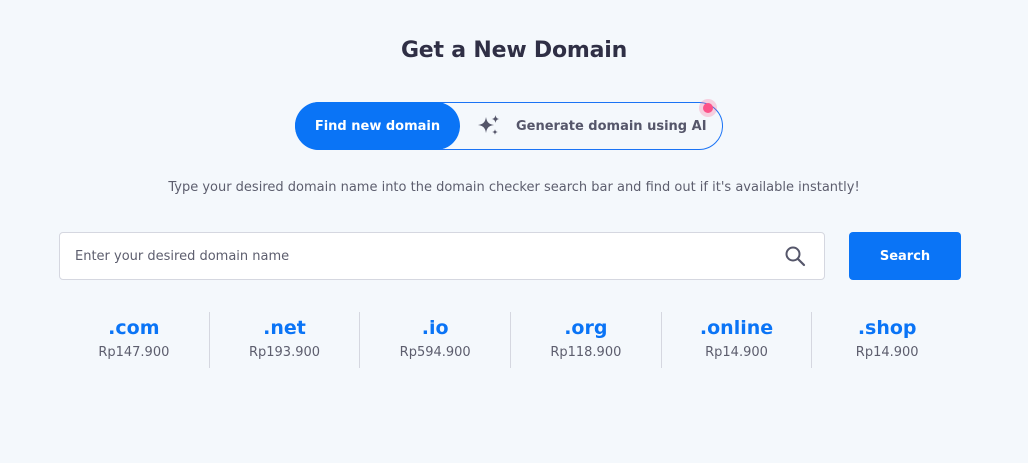  Describe the element at coordinates (737, 340) in the screenshot. I see `tld-item-online: .online Rp14.900` at that location.